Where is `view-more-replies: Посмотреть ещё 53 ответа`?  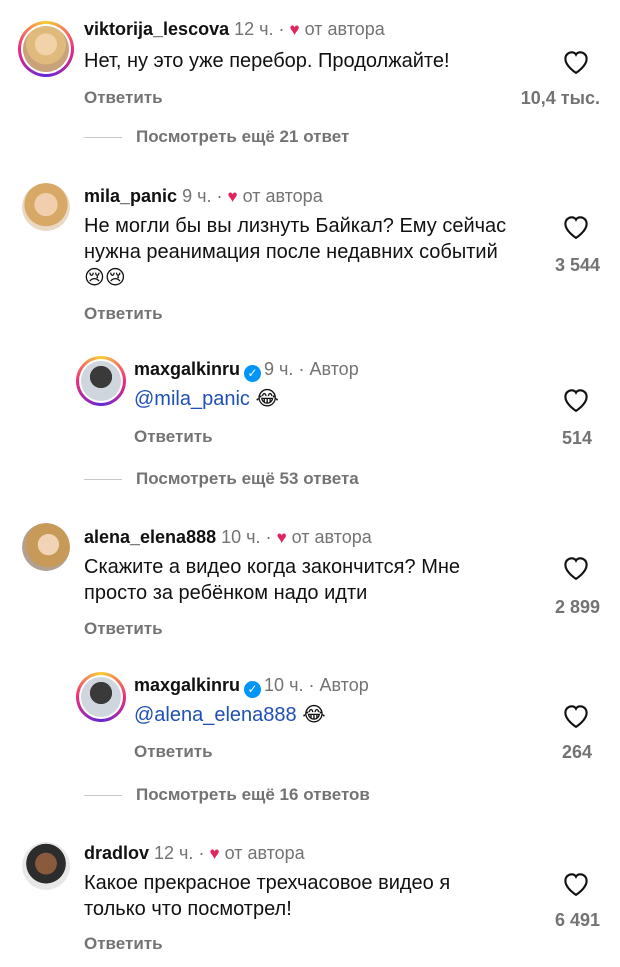 view-more-replies: Посмотреть ещё 53 ответа is located at coordinates (221, 479).